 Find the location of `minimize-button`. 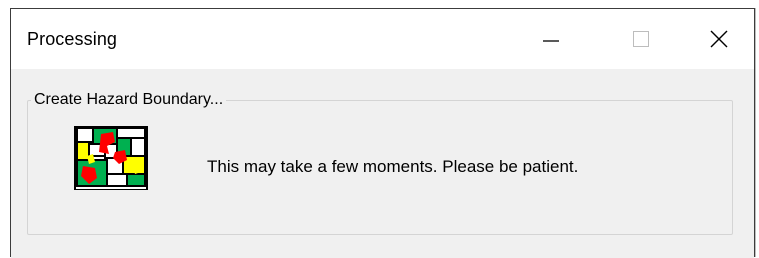

minimize-button is located at coordinates (551, 39).